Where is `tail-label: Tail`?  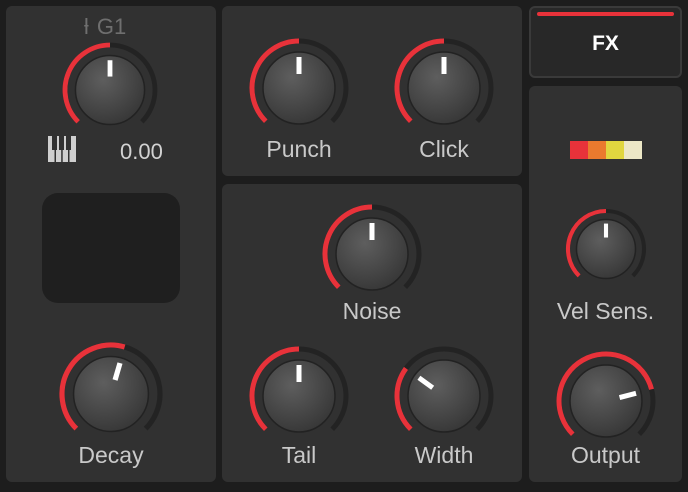
tail-label: Tail is located at coordinates (299, 455).